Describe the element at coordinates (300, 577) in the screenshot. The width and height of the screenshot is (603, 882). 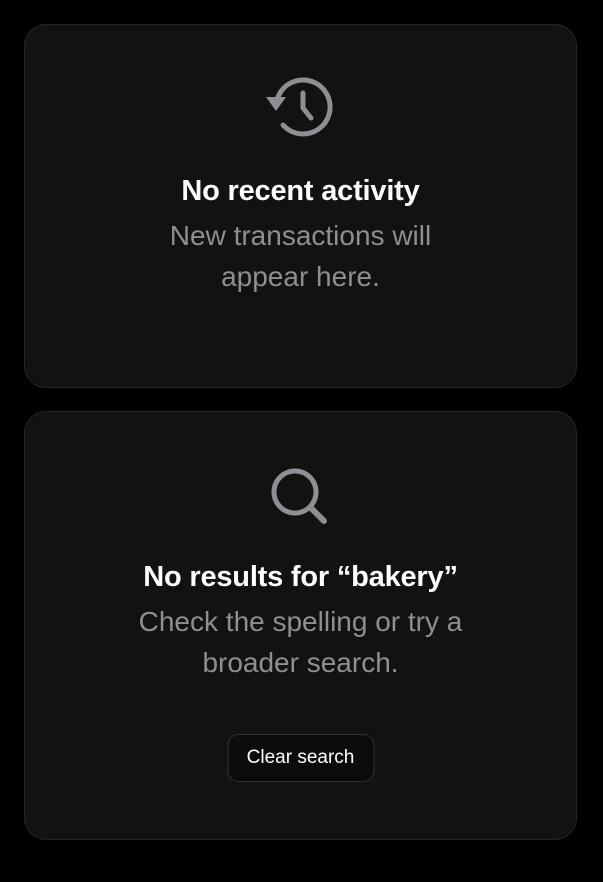
I see `search-empty-title: No results for “bakery”` at that location.